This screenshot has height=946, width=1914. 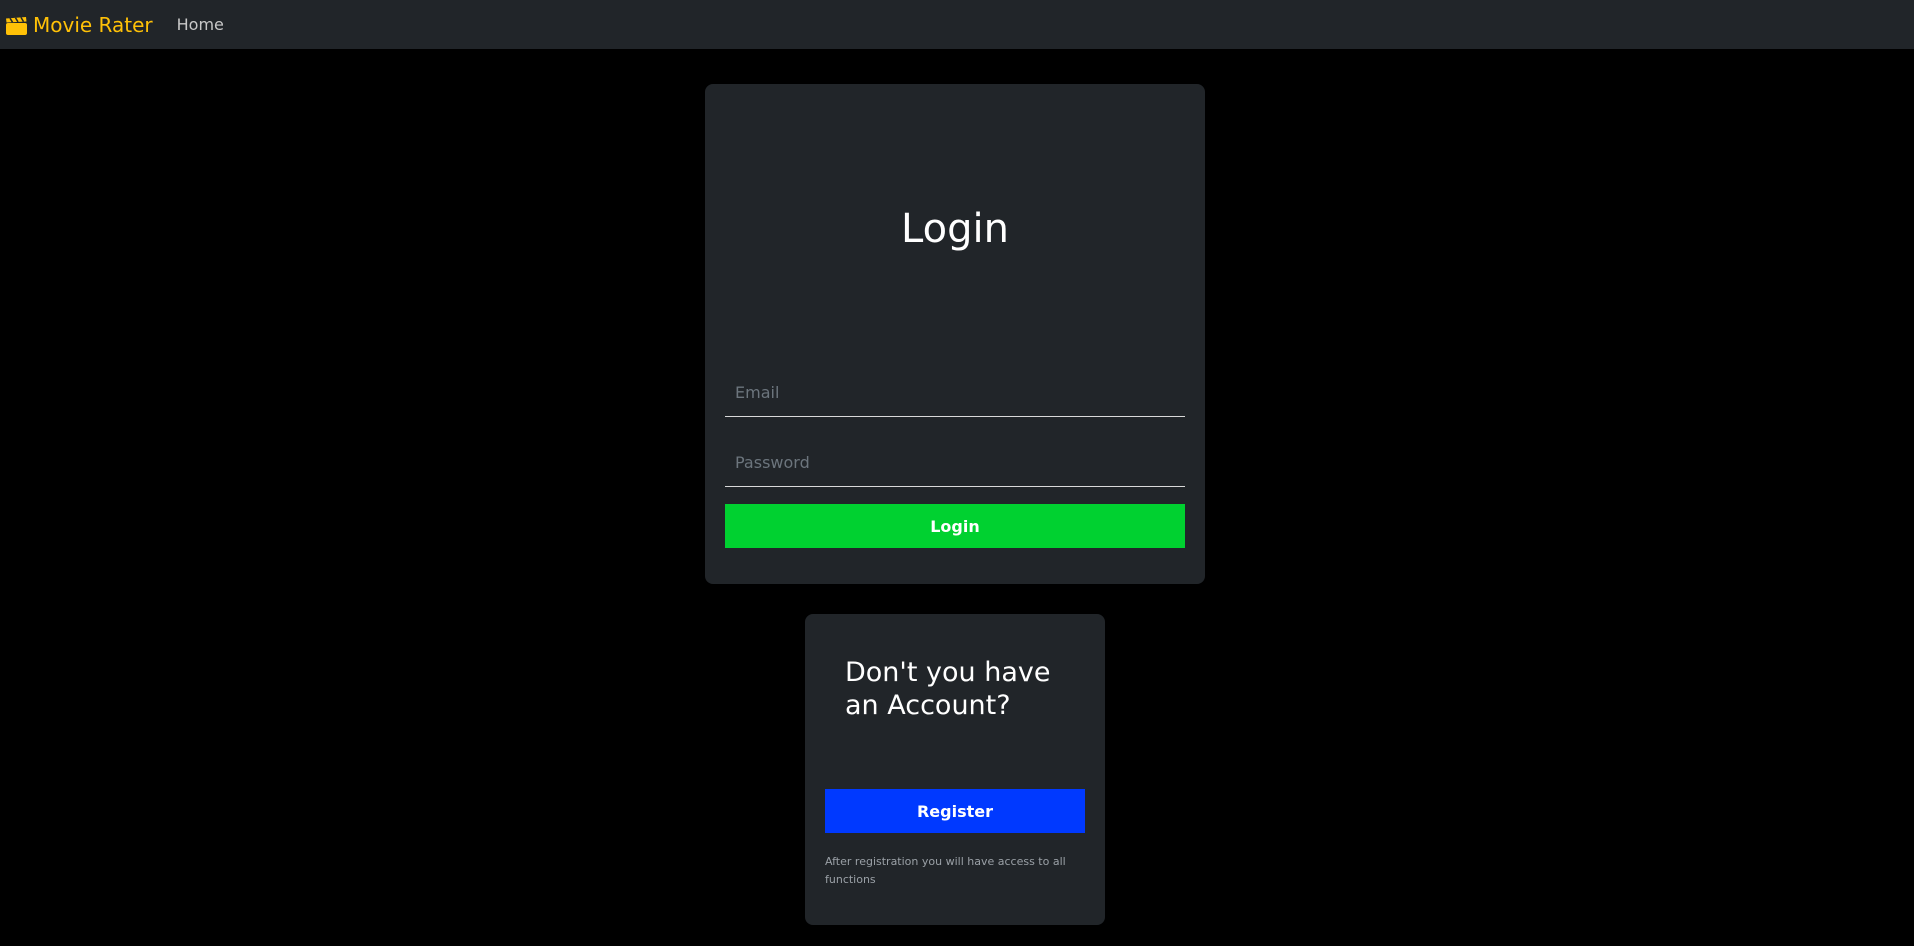 What do you see at coordinates (16, 25) in the screenshot?
I see `clapperboard-icon` at bounding box center [16, 25].